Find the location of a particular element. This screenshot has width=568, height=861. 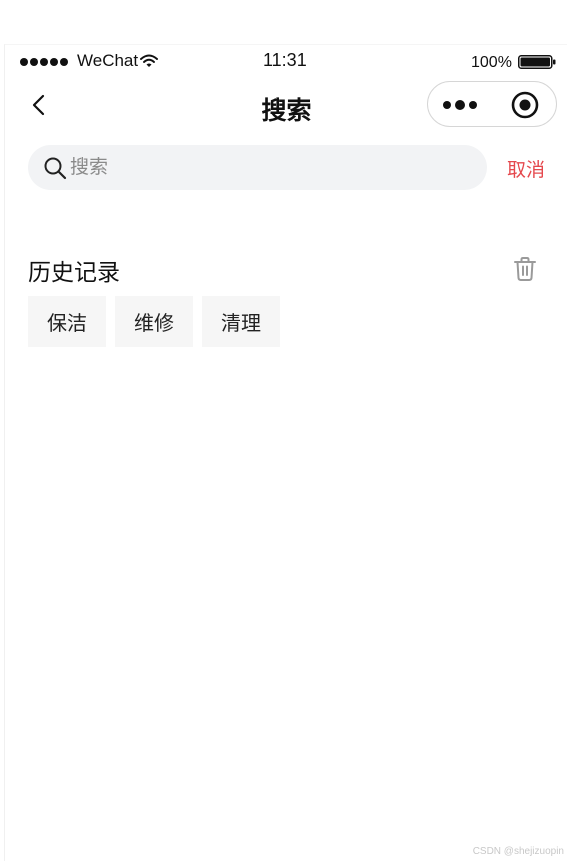

history-tags: 保洁 维修 清理 is located at coordinates (154, 321).